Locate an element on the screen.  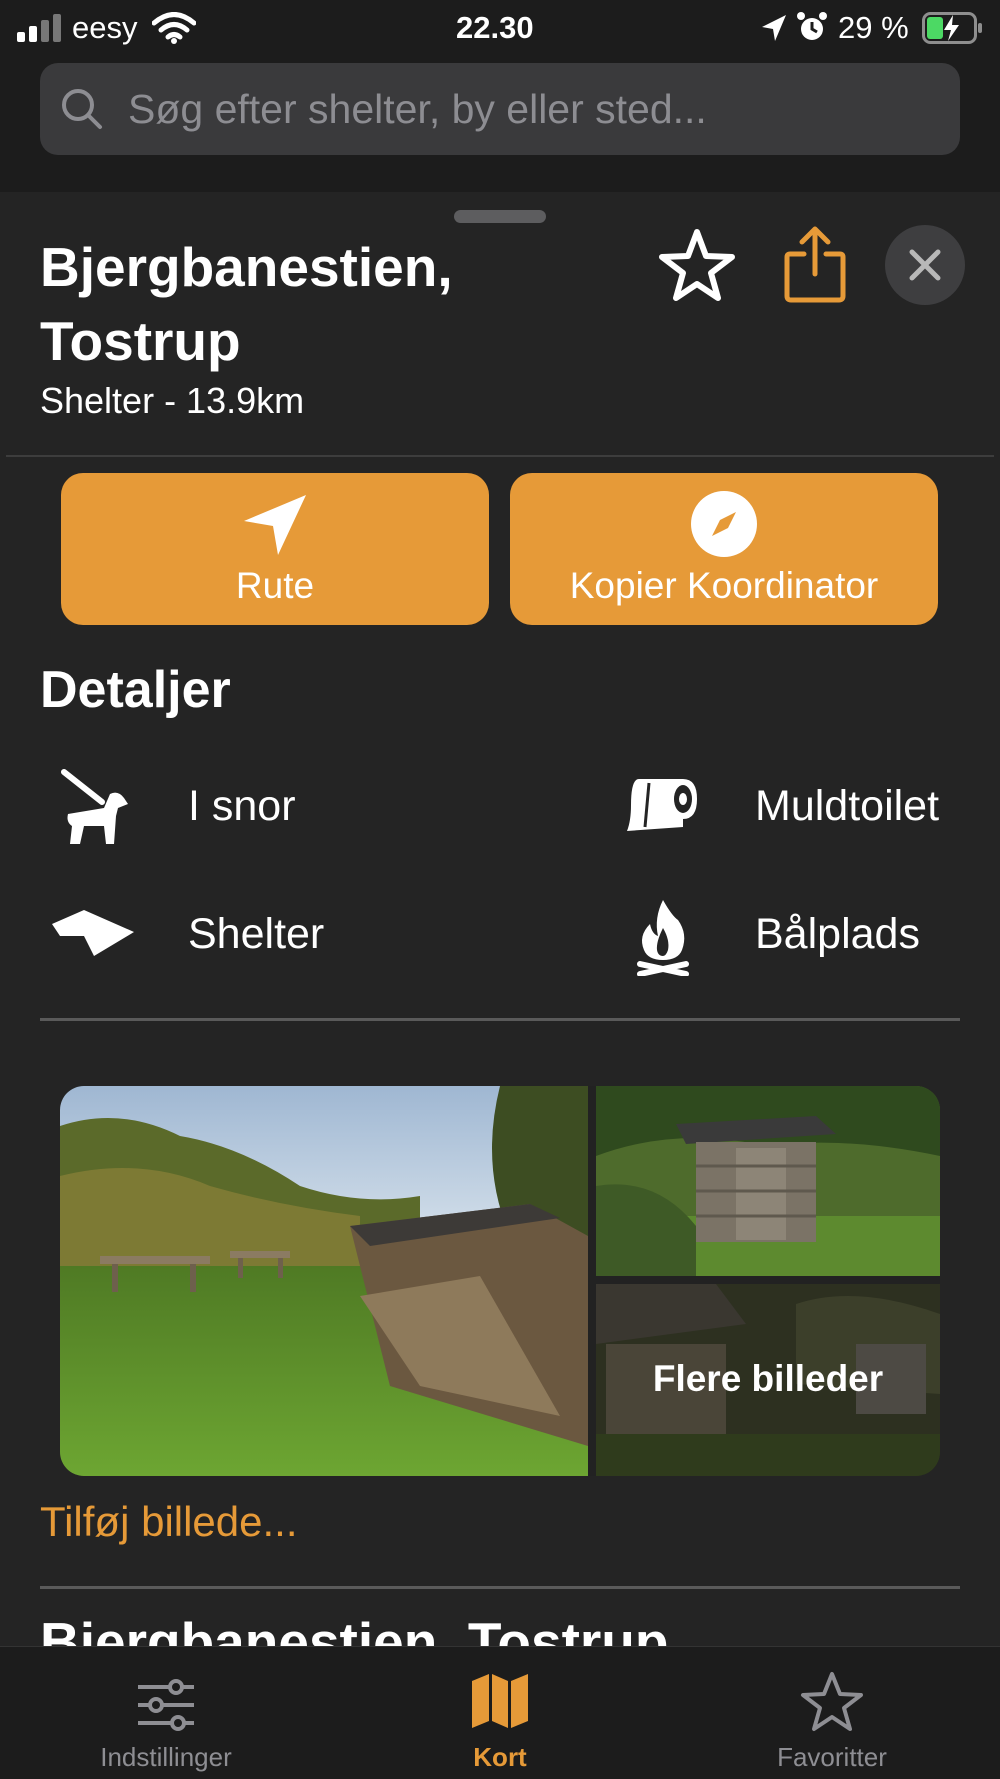
campfire-icon is located at coordinates (663, 938).